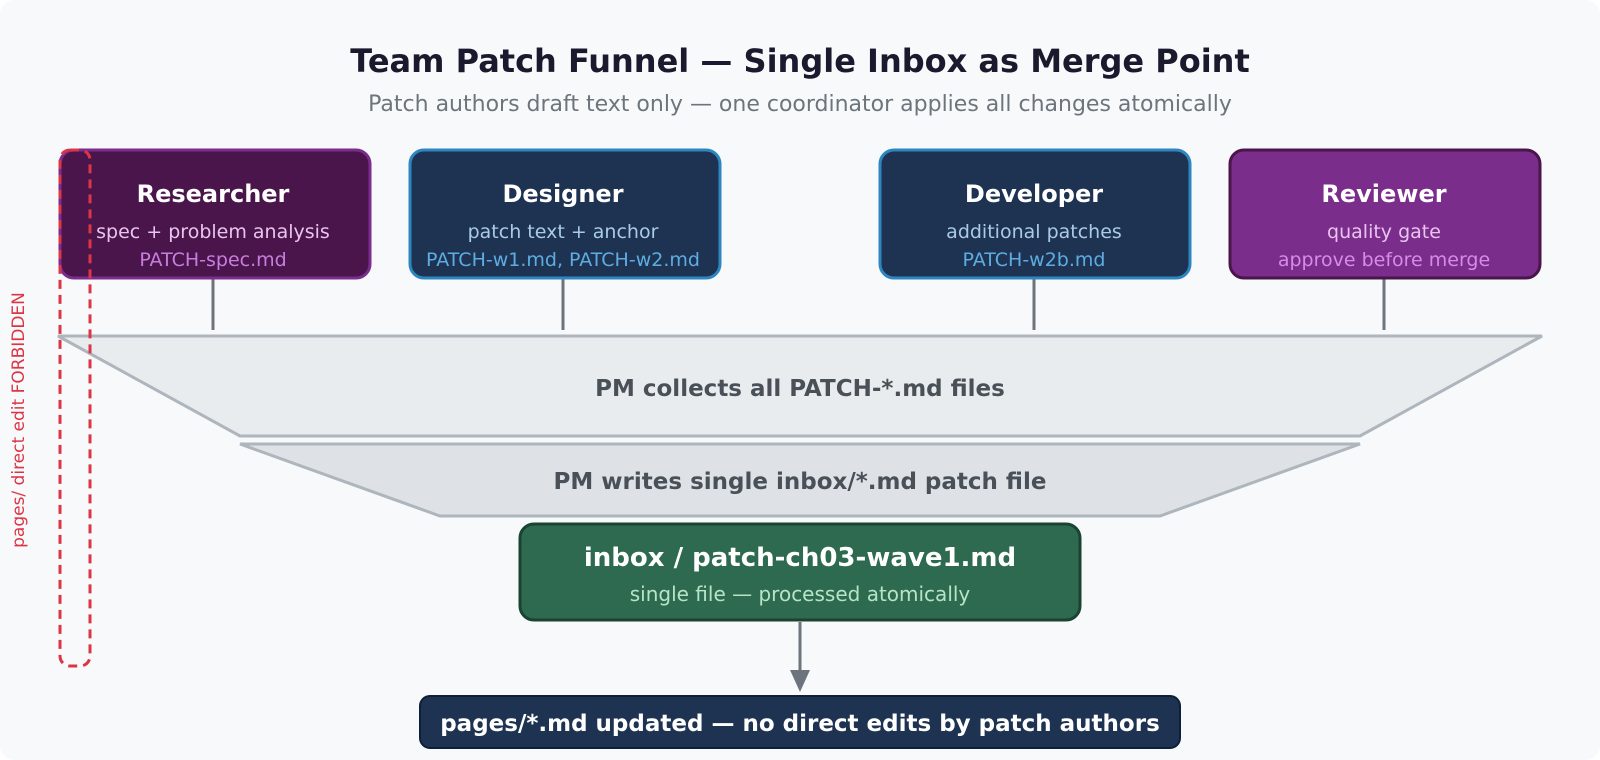 Image resolution: width=1600 pixels, height=760 pixels. I want to click on funnel-stage-write: PM writes single inbox/*.md patch file, so click(800, 480).